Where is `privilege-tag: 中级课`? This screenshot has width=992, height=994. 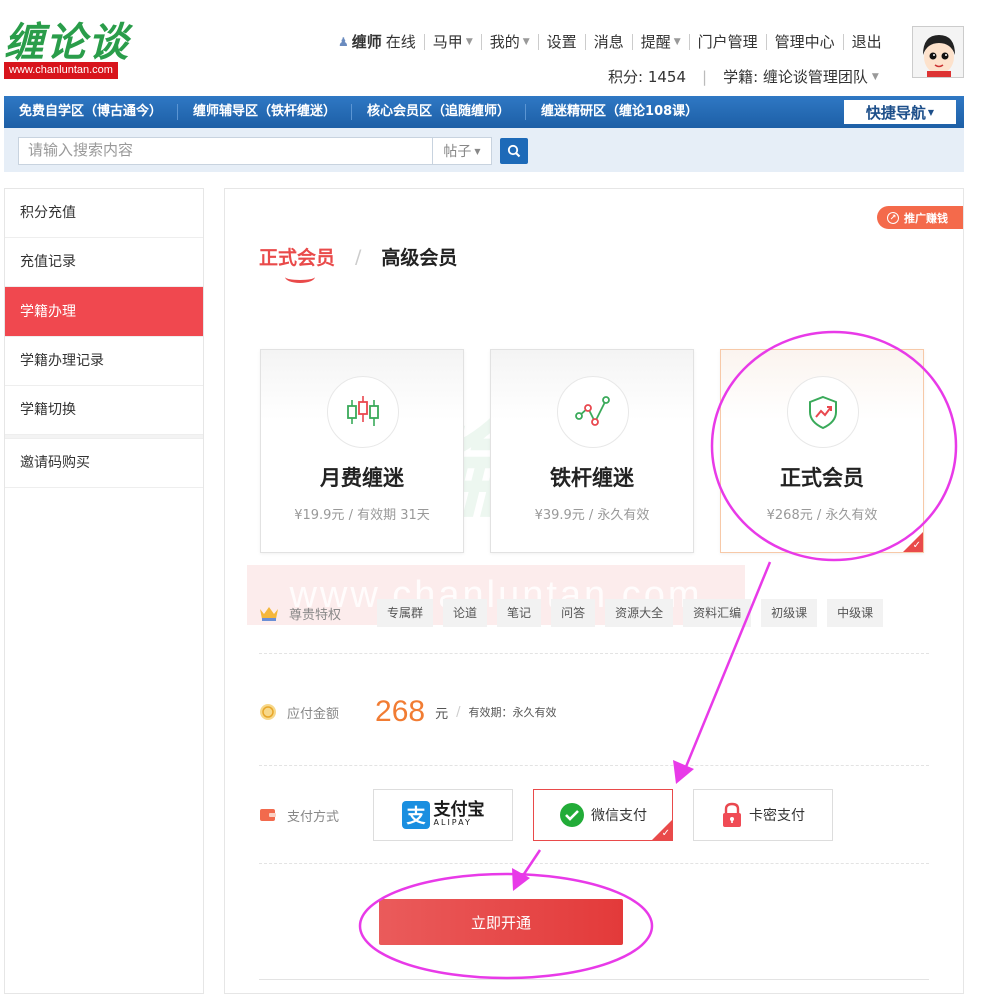 privilege-tag: 中级课 is located at coordinates (855, 613).